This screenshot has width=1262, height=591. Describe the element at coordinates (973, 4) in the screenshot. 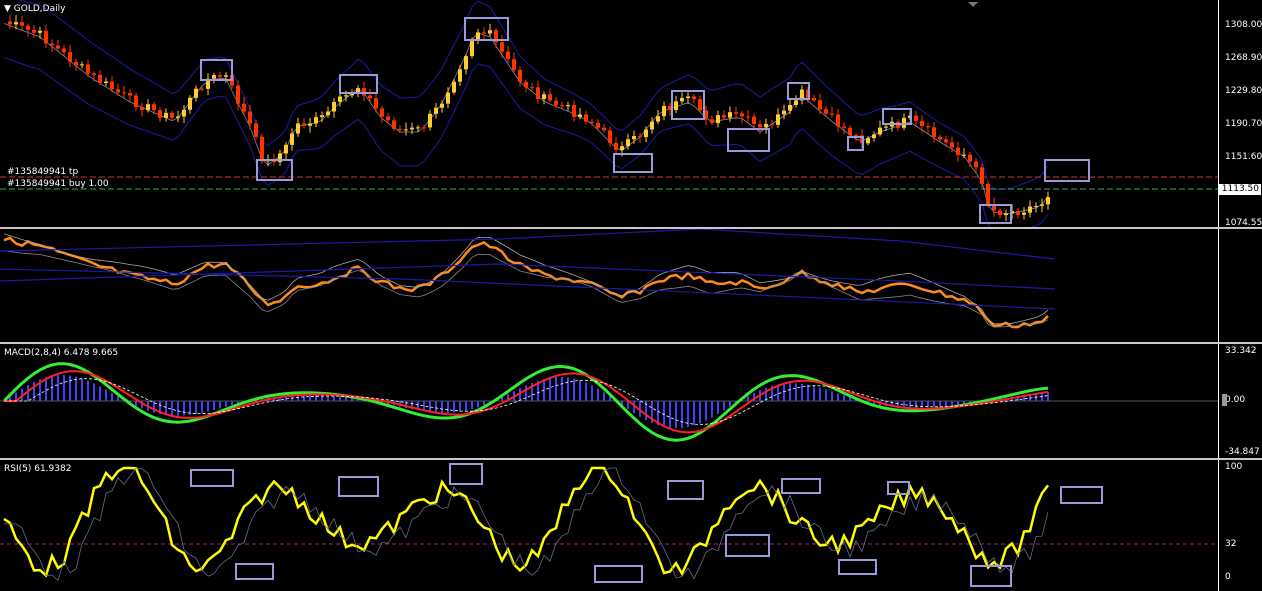

I see `shift-marker-icon` at that location.